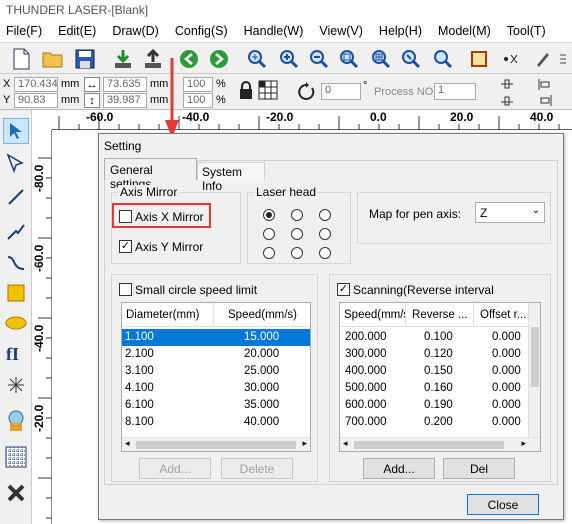  I want to click on zoom-fit-icon, so click(443, 59).